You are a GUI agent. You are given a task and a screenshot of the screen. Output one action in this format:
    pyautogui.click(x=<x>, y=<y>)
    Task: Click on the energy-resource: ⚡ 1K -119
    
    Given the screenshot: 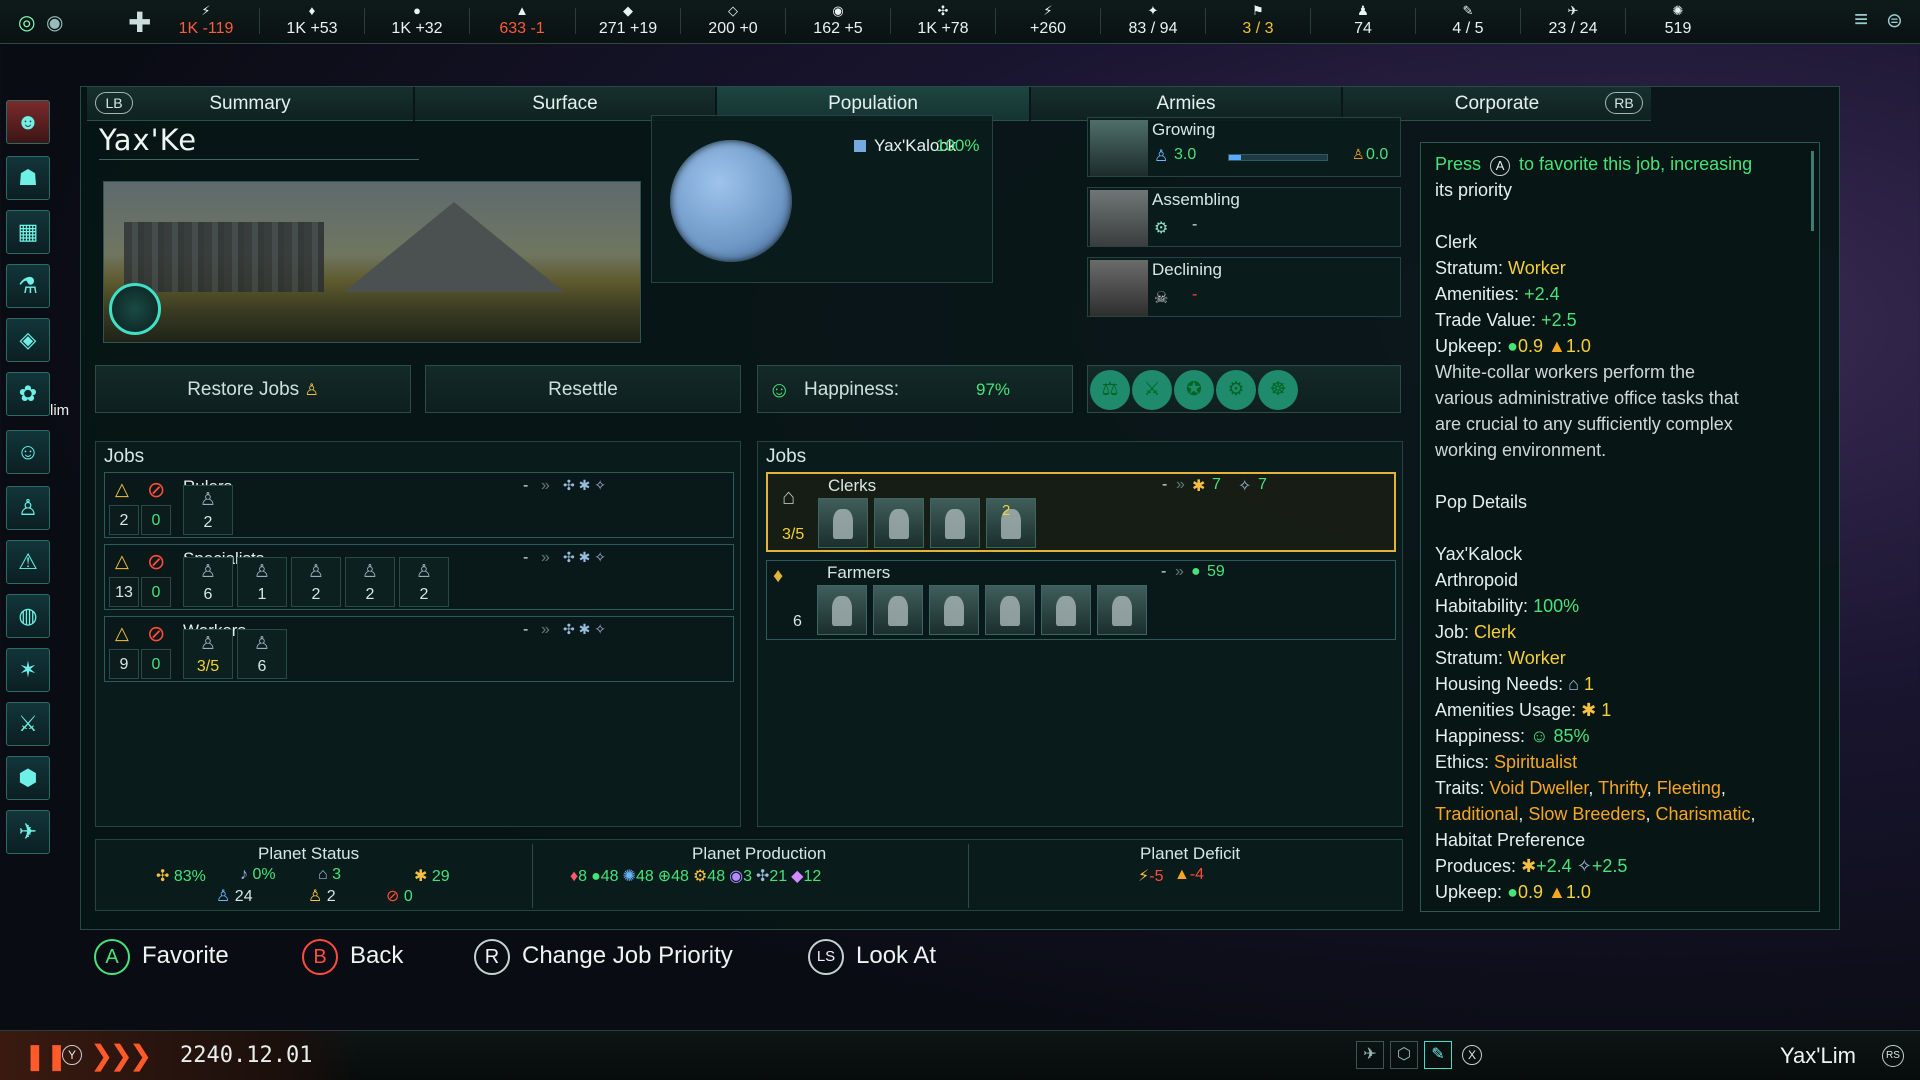 What is the action you would take?
    pyautogui.click(x=206, y=21)
    